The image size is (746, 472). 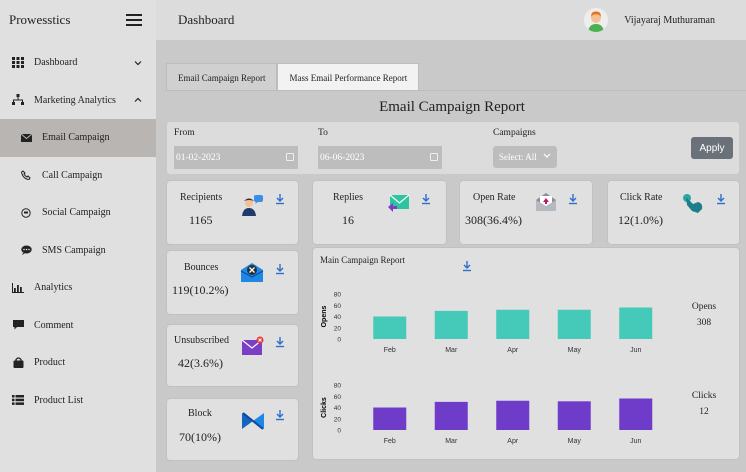 I want to click on bag-icon, so click(x=18, y=363).